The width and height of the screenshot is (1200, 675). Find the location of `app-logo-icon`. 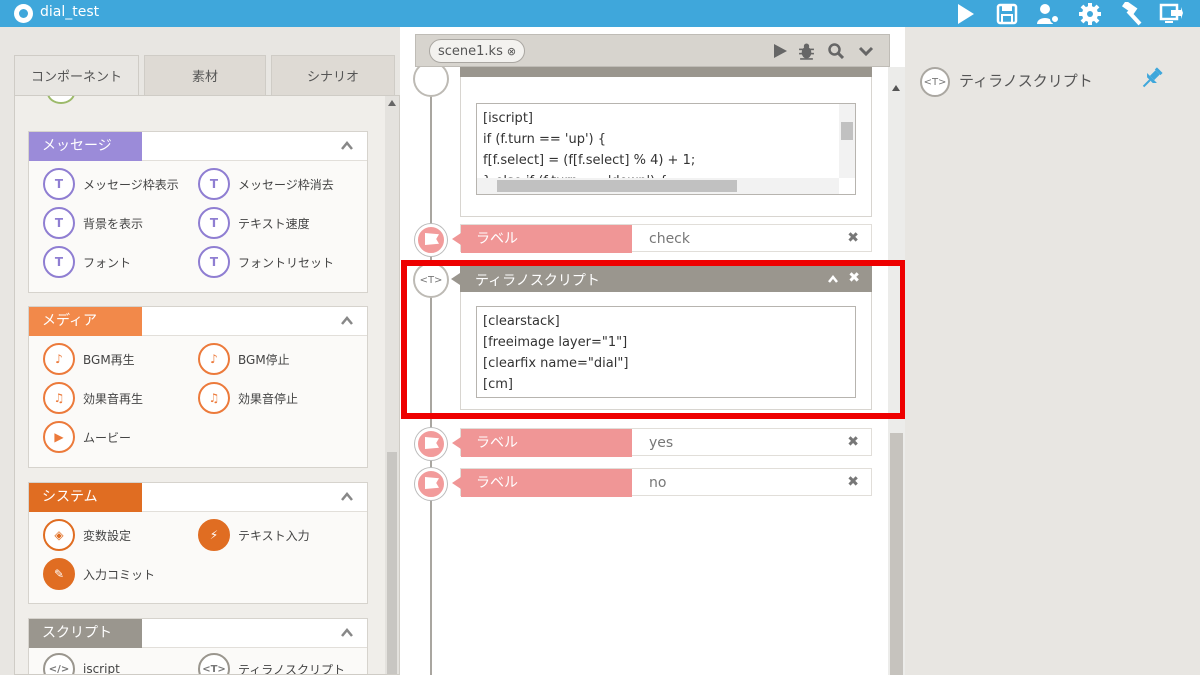

app-logo-icon is located at coordinates (23, 13).